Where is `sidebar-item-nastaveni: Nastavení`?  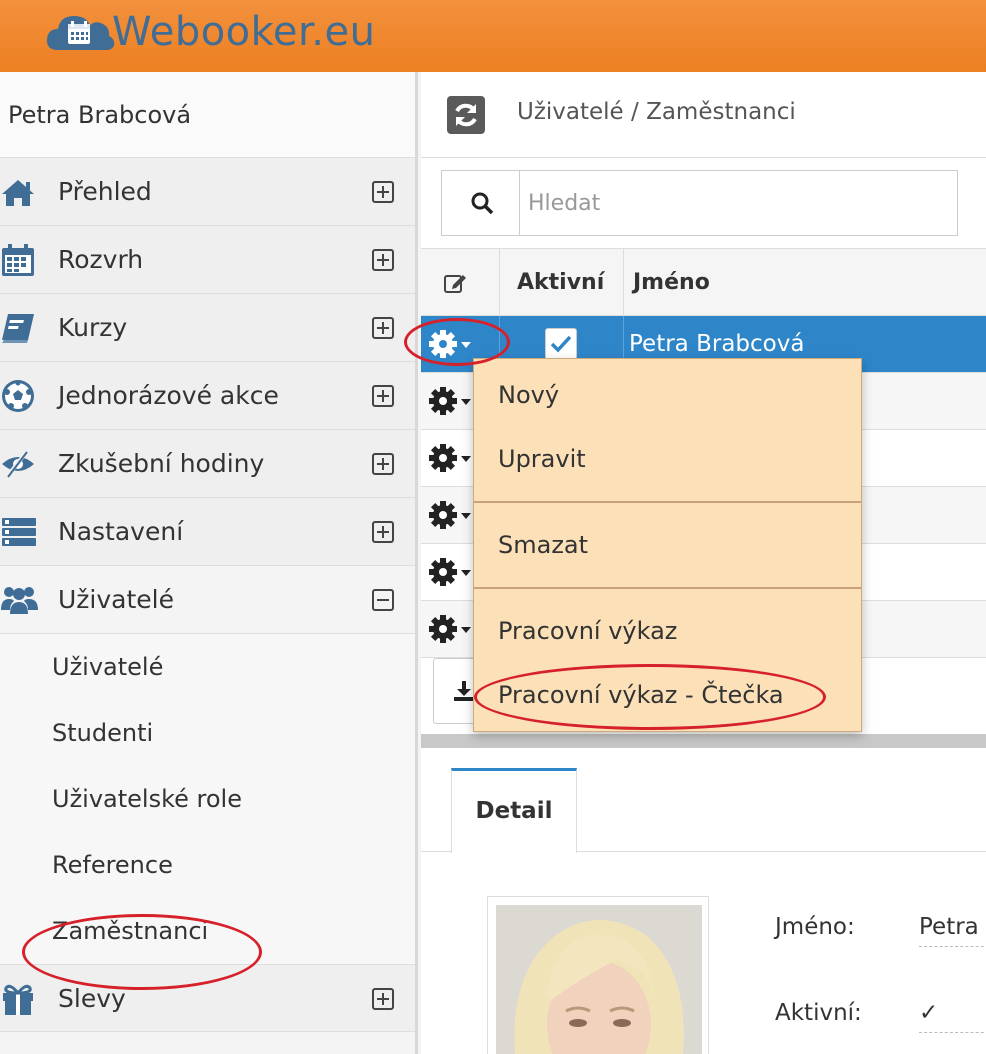
sidebar-item-nastaveni: Nastavení is located at coordinates (207, 532).